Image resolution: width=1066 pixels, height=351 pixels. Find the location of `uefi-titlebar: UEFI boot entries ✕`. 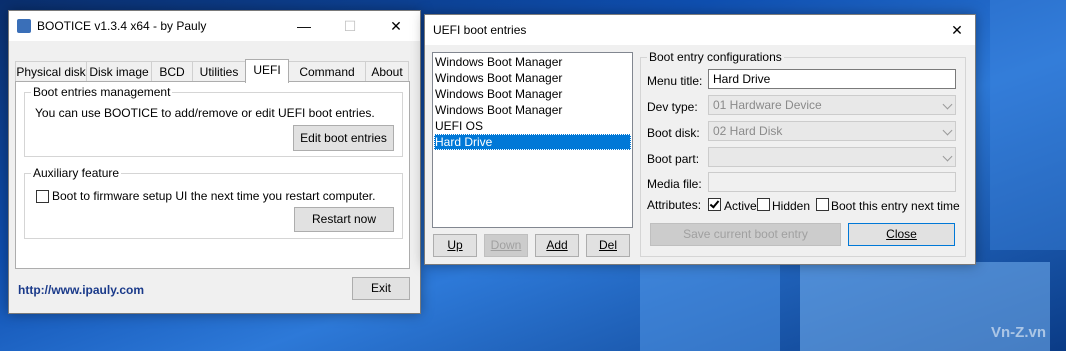

uefi-titlebar: UEFI boot entries ✕ is located at coordinates (700, 30).